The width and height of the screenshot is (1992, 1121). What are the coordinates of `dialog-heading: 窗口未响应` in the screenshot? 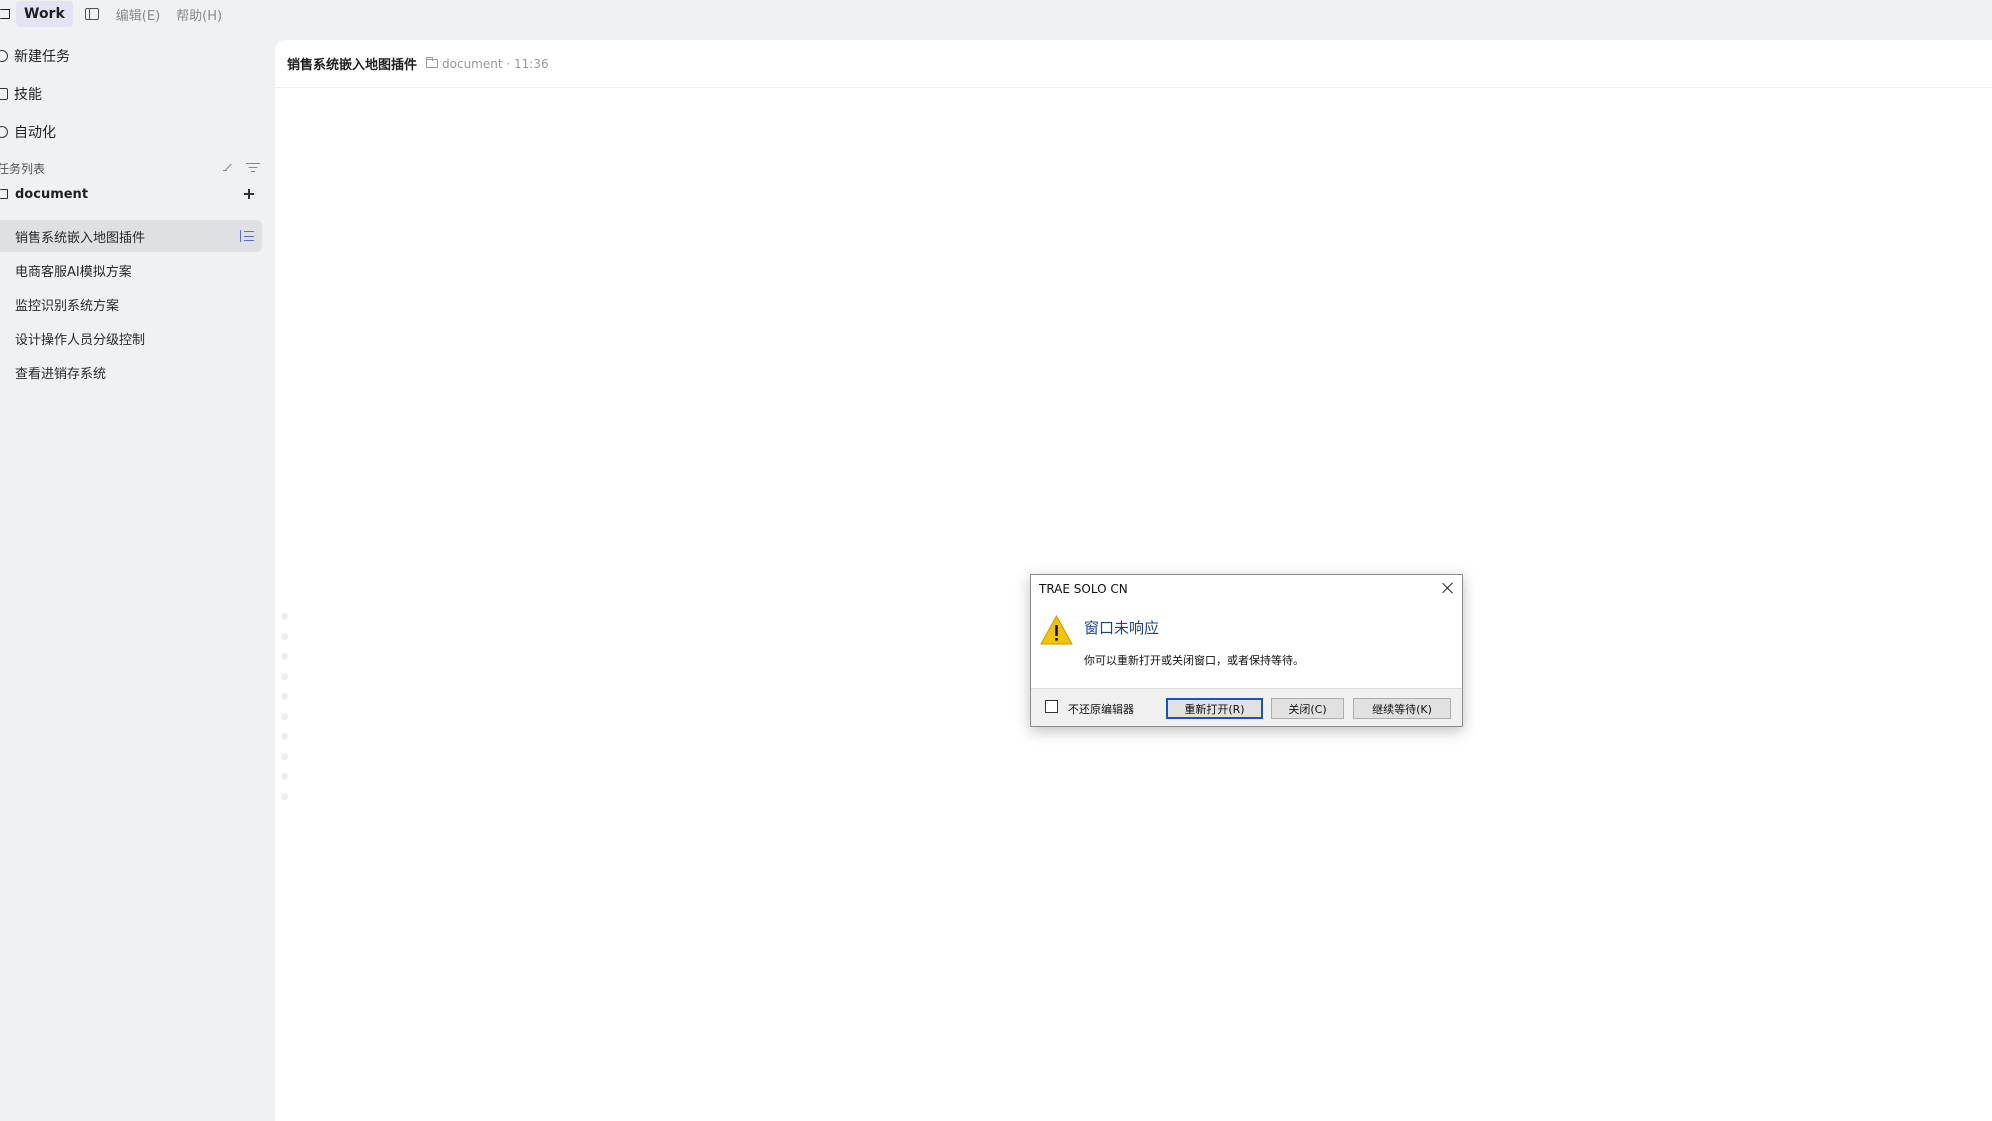 It's located at (1122, 628).